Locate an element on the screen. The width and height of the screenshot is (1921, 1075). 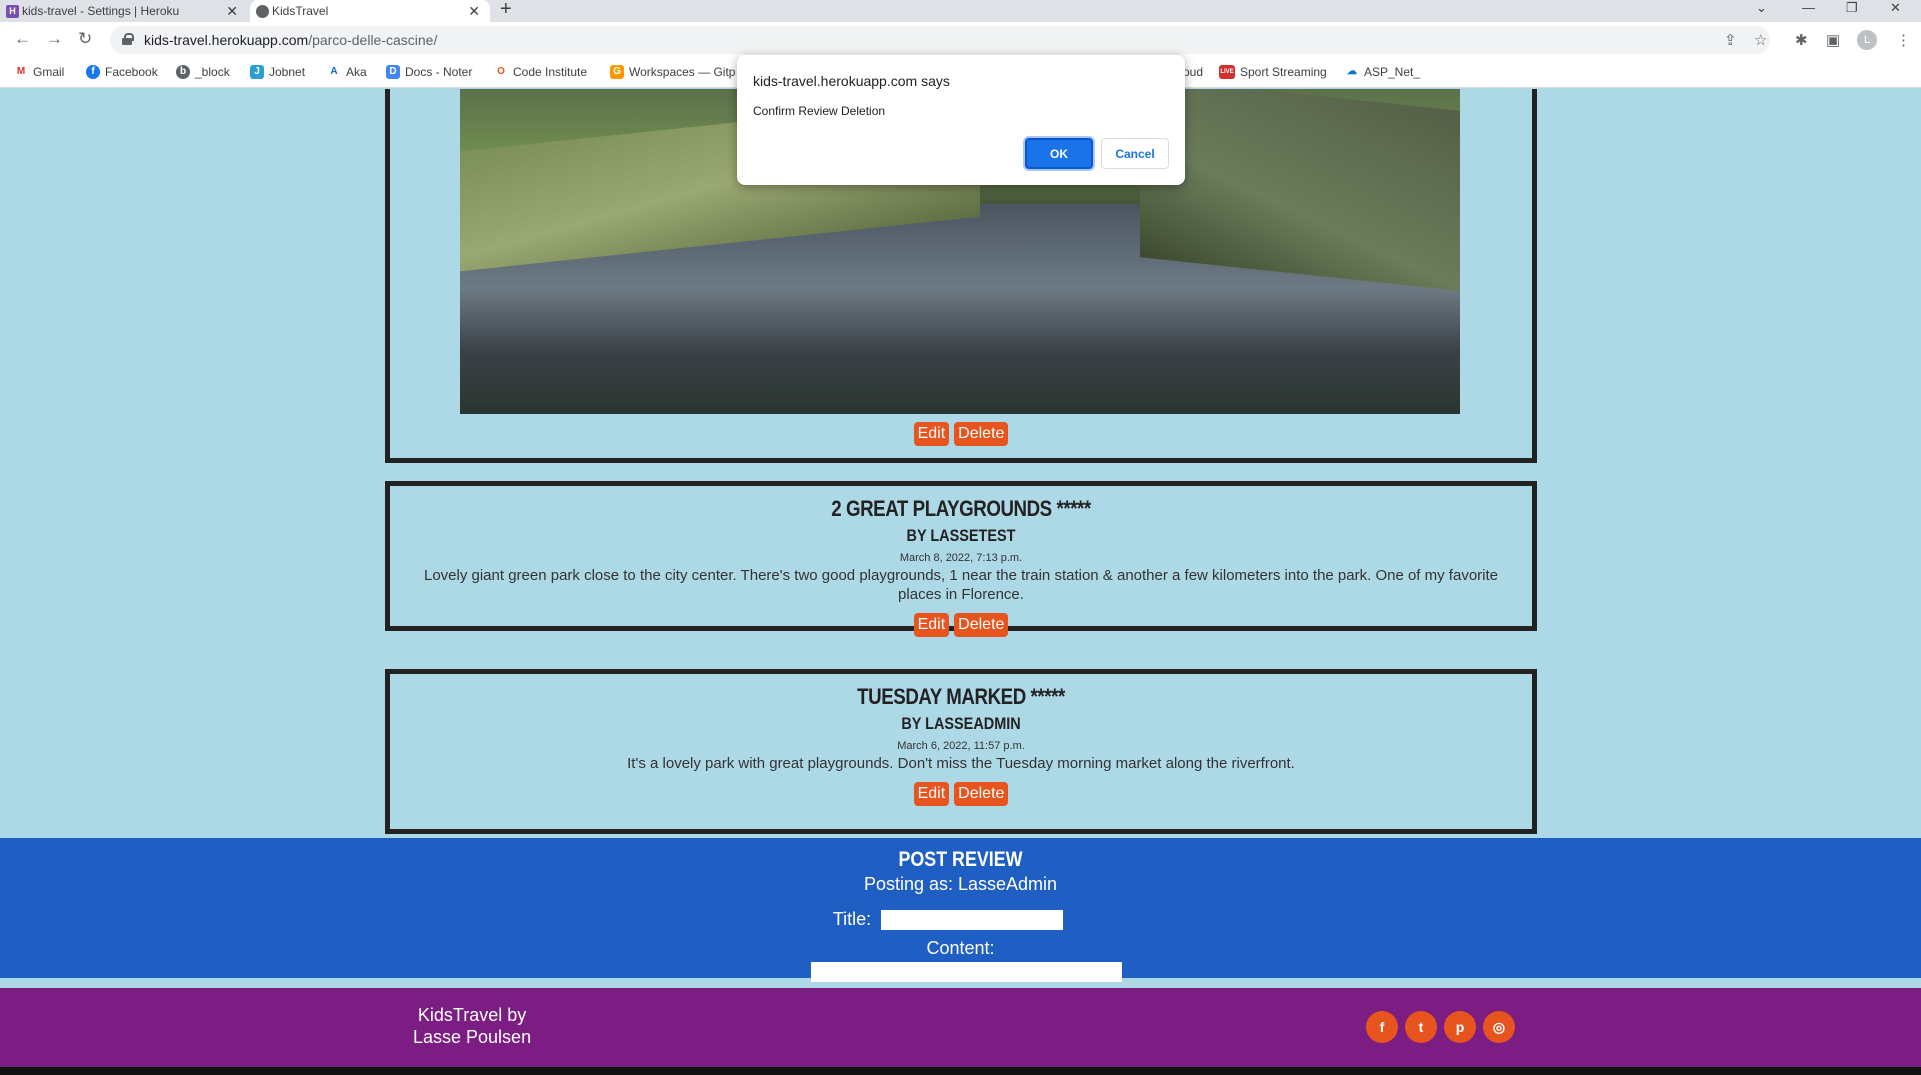
dialog-message: Confirm Review Deletion is located at coordinates (819, 111).